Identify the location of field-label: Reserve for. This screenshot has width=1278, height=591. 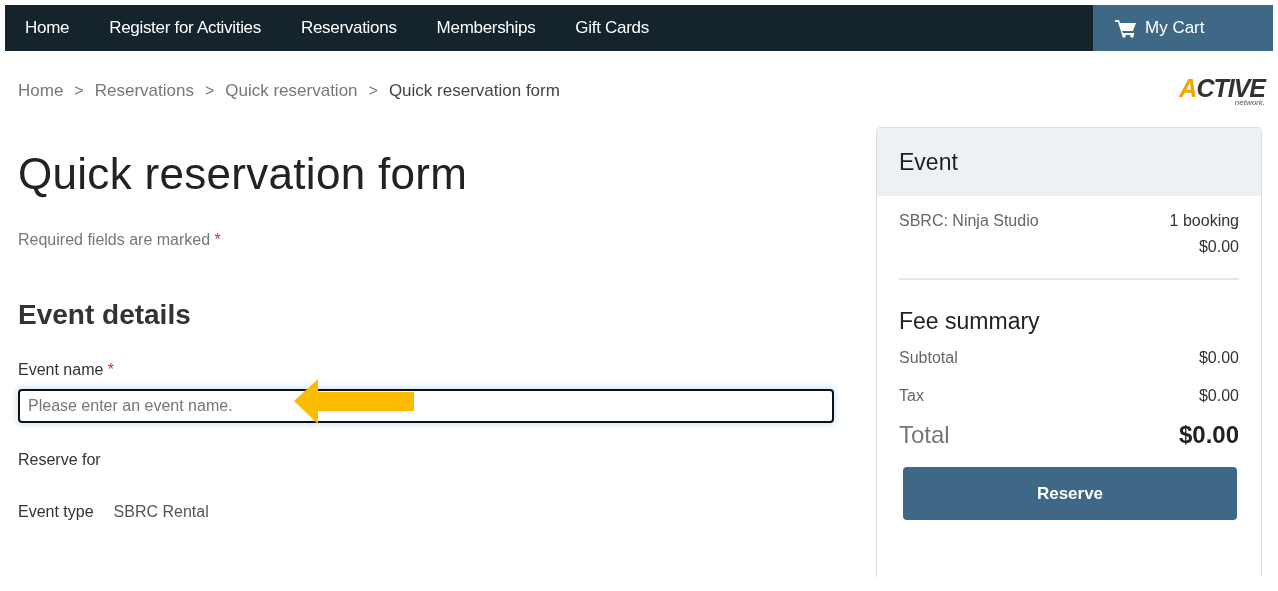
(59, 459).